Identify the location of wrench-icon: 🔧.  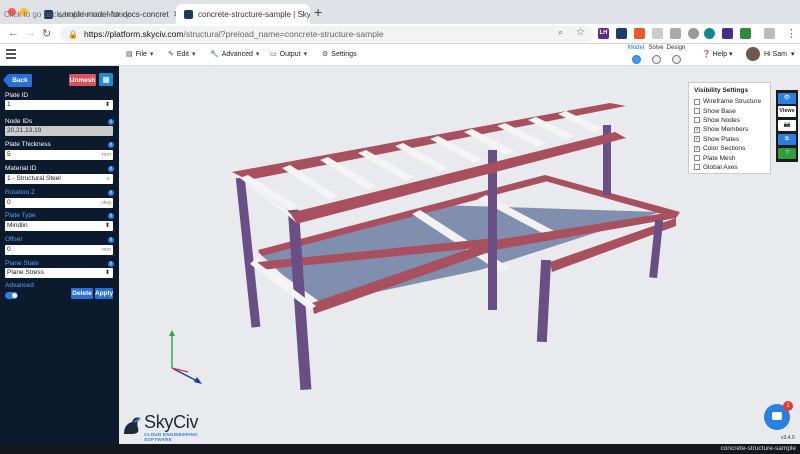
(214, 54).